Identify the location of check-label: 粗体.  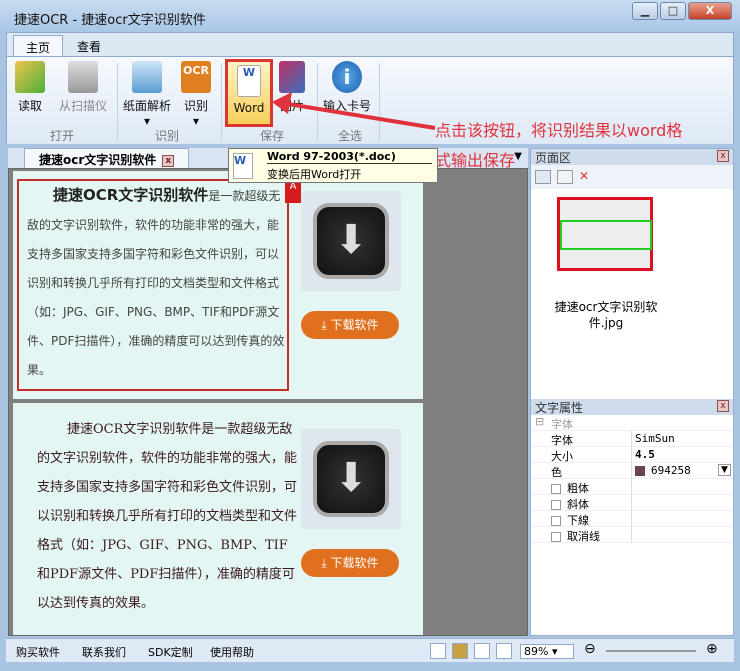
(578, 488).